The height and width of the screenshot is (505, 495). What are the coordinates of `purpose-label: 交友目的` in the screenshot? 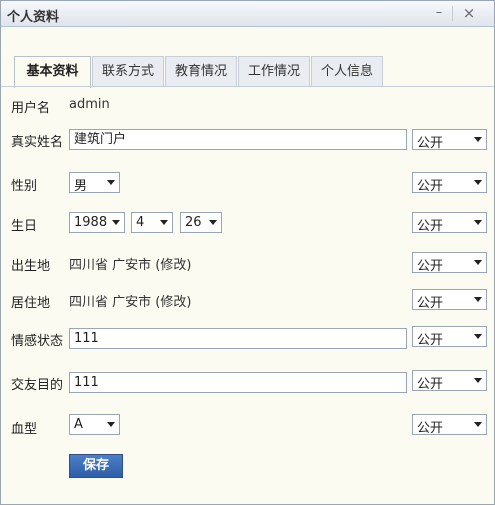 It's located at (37, 385).